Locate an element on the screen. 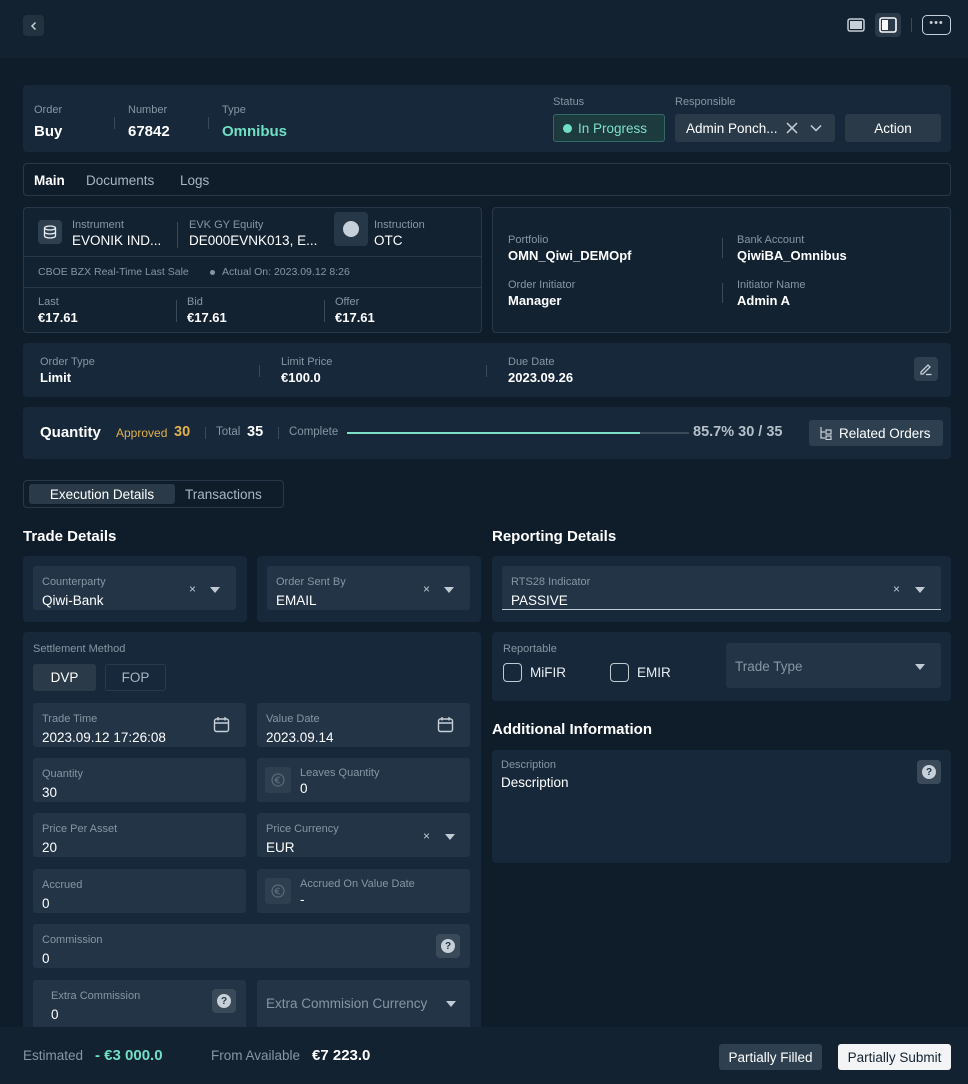  tab-documents: Documents is located at coordinates (120, 180).